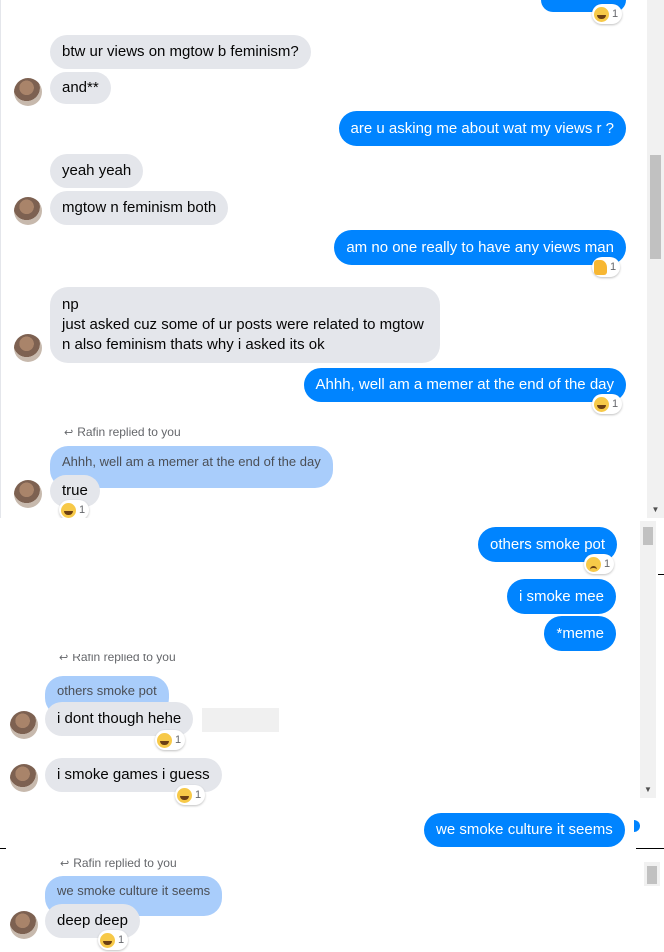 The width and height of the screenshot is (664, 952). Describe the element at coordinates (524, 830) in the screenshot. I see `outgoing-message: we smoke culture it seems` at that location.